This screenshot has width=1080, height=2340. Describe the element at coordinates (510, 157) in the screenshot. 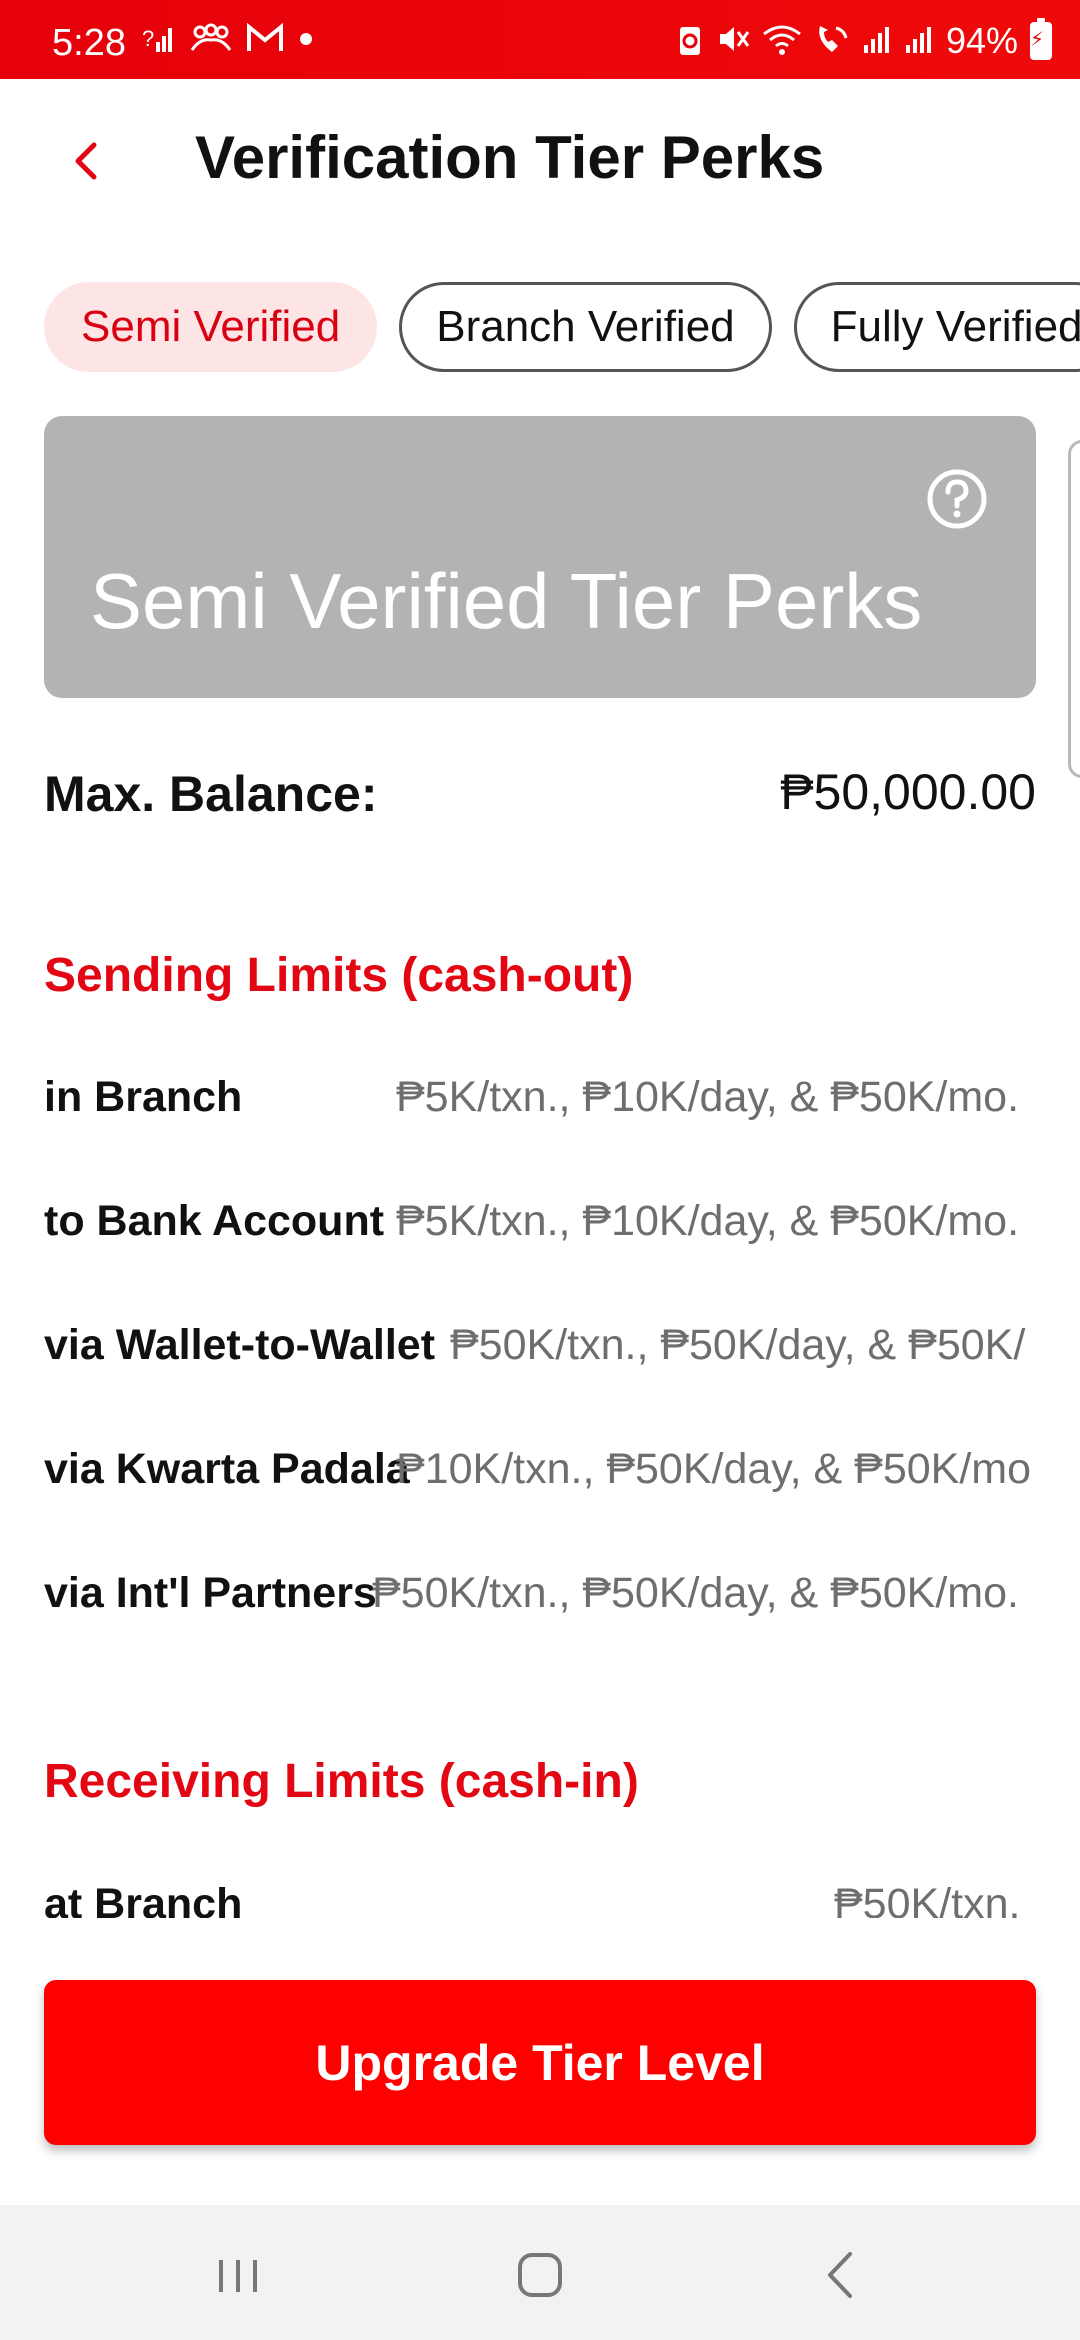

I see `page-title: Verification Tier Perks` at that location.